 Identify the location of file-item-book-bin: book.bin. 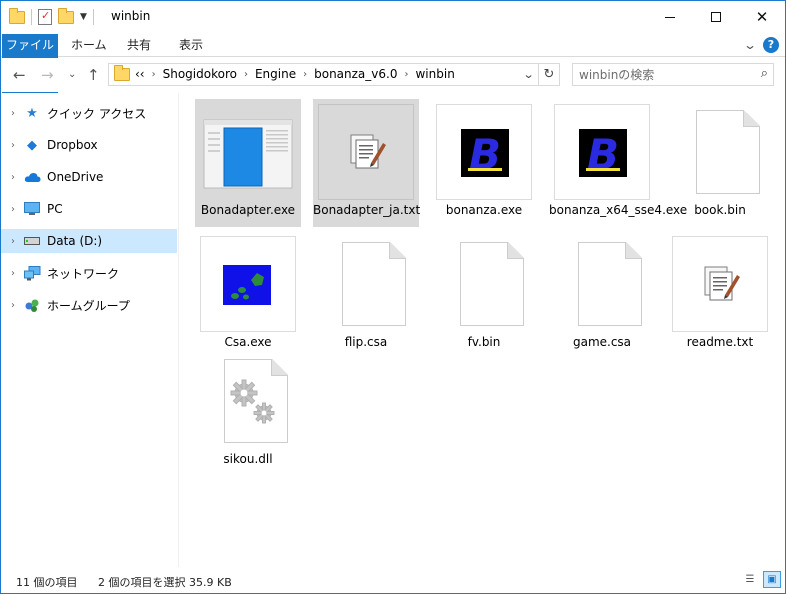
(720, 163).